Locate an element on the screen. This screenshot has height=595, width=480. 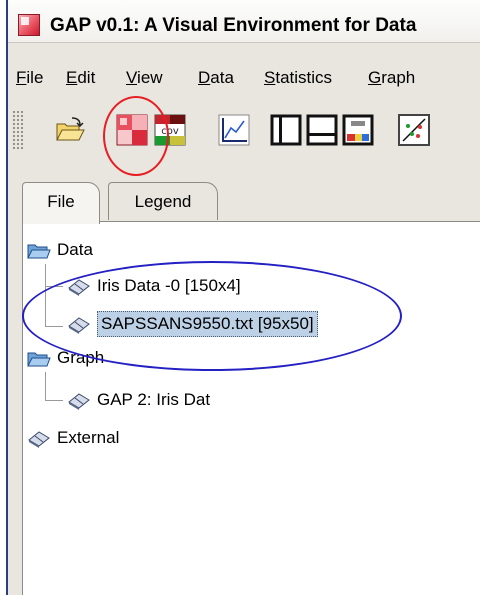
toolbar: cov is located at coordinates (244, 132).